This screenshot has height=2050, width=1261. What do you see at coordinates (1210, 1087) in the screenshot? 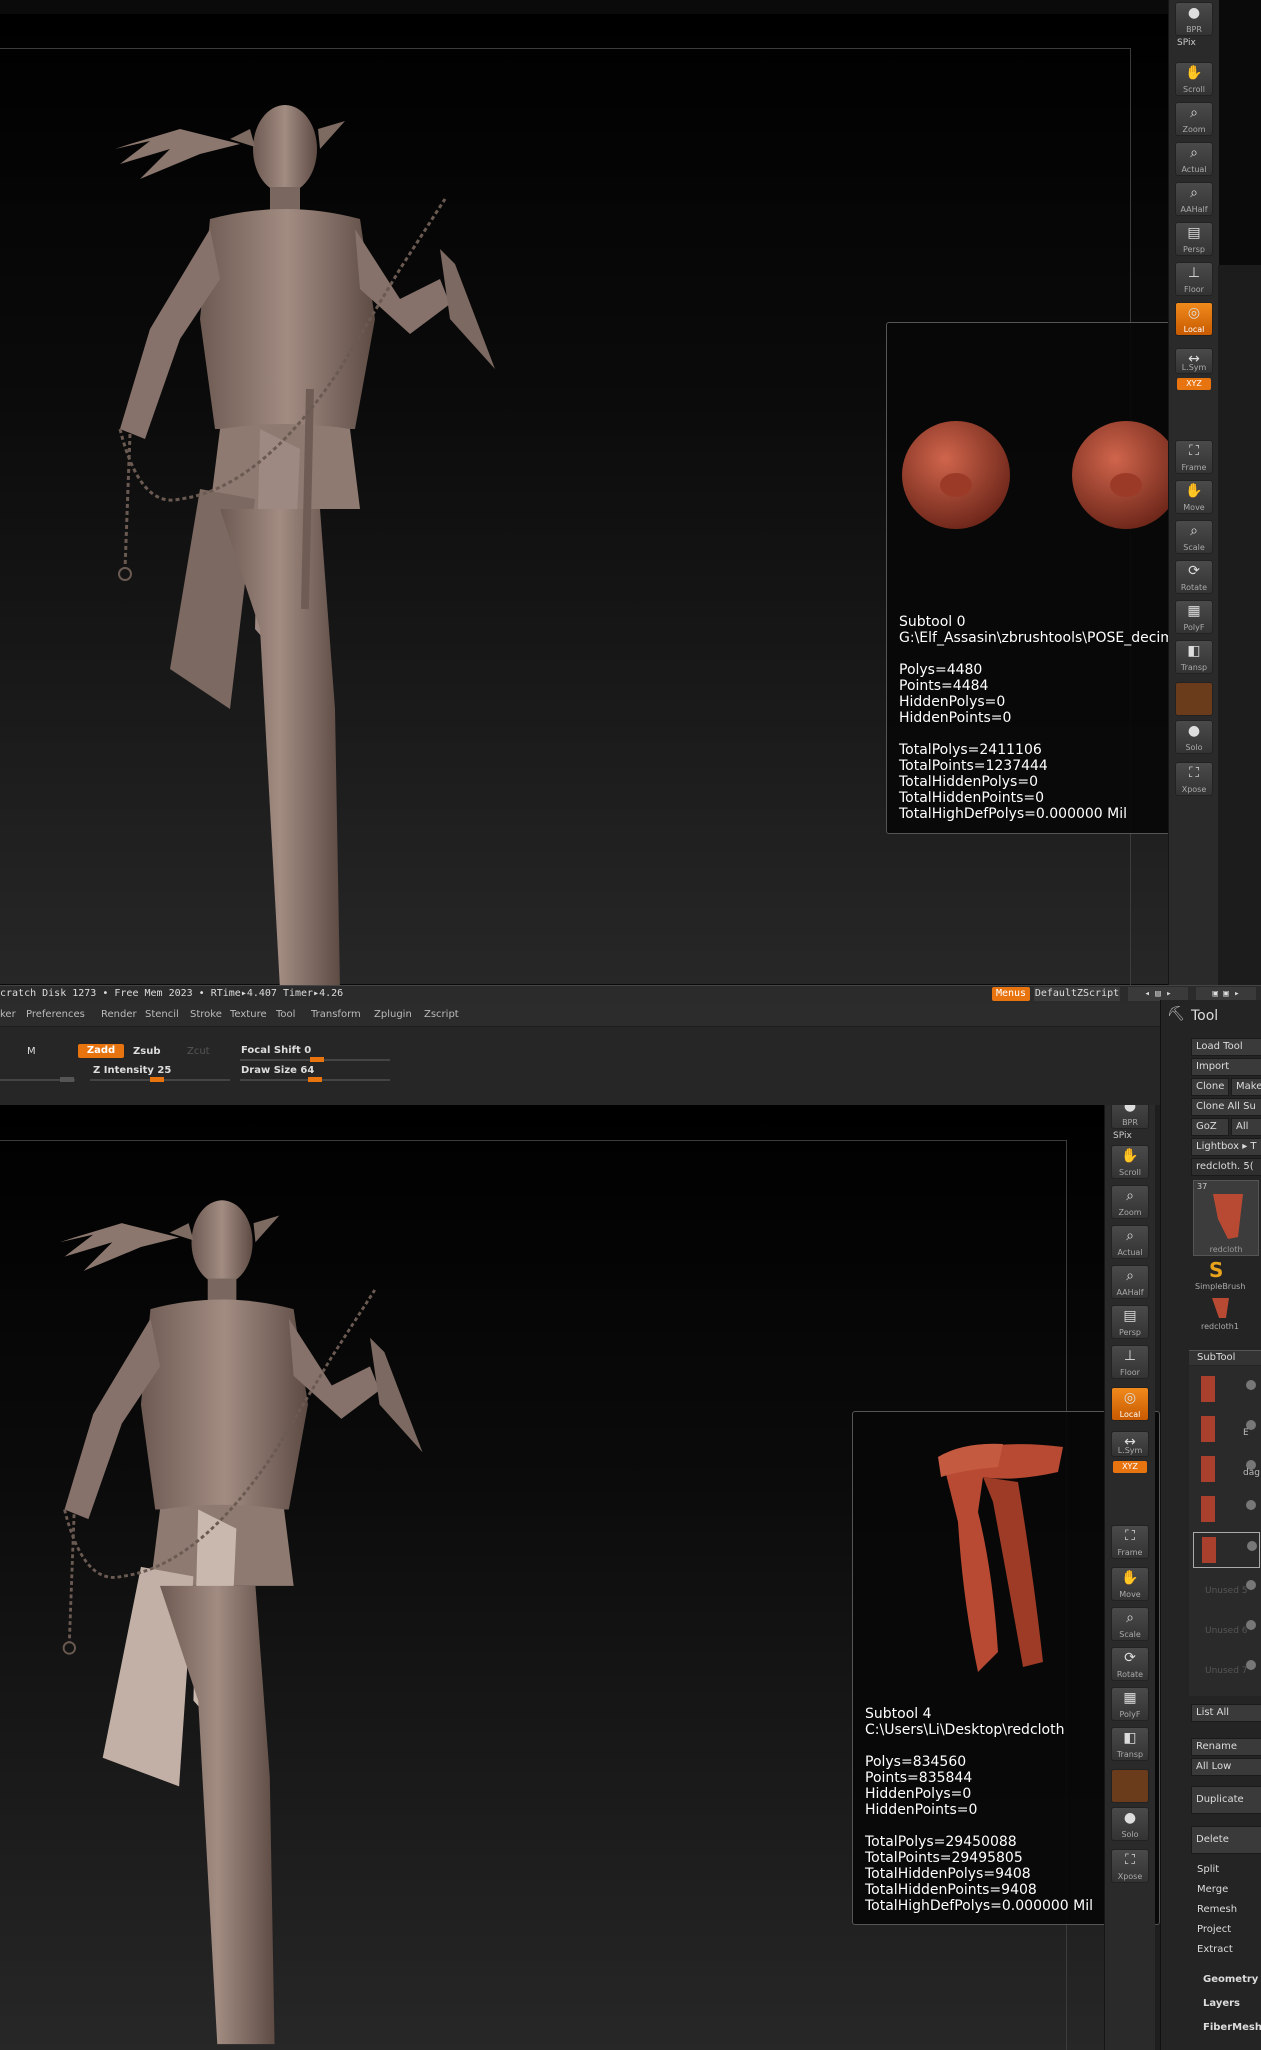
I see `clone-button: Clone` at bounding box center [1210, 1087].